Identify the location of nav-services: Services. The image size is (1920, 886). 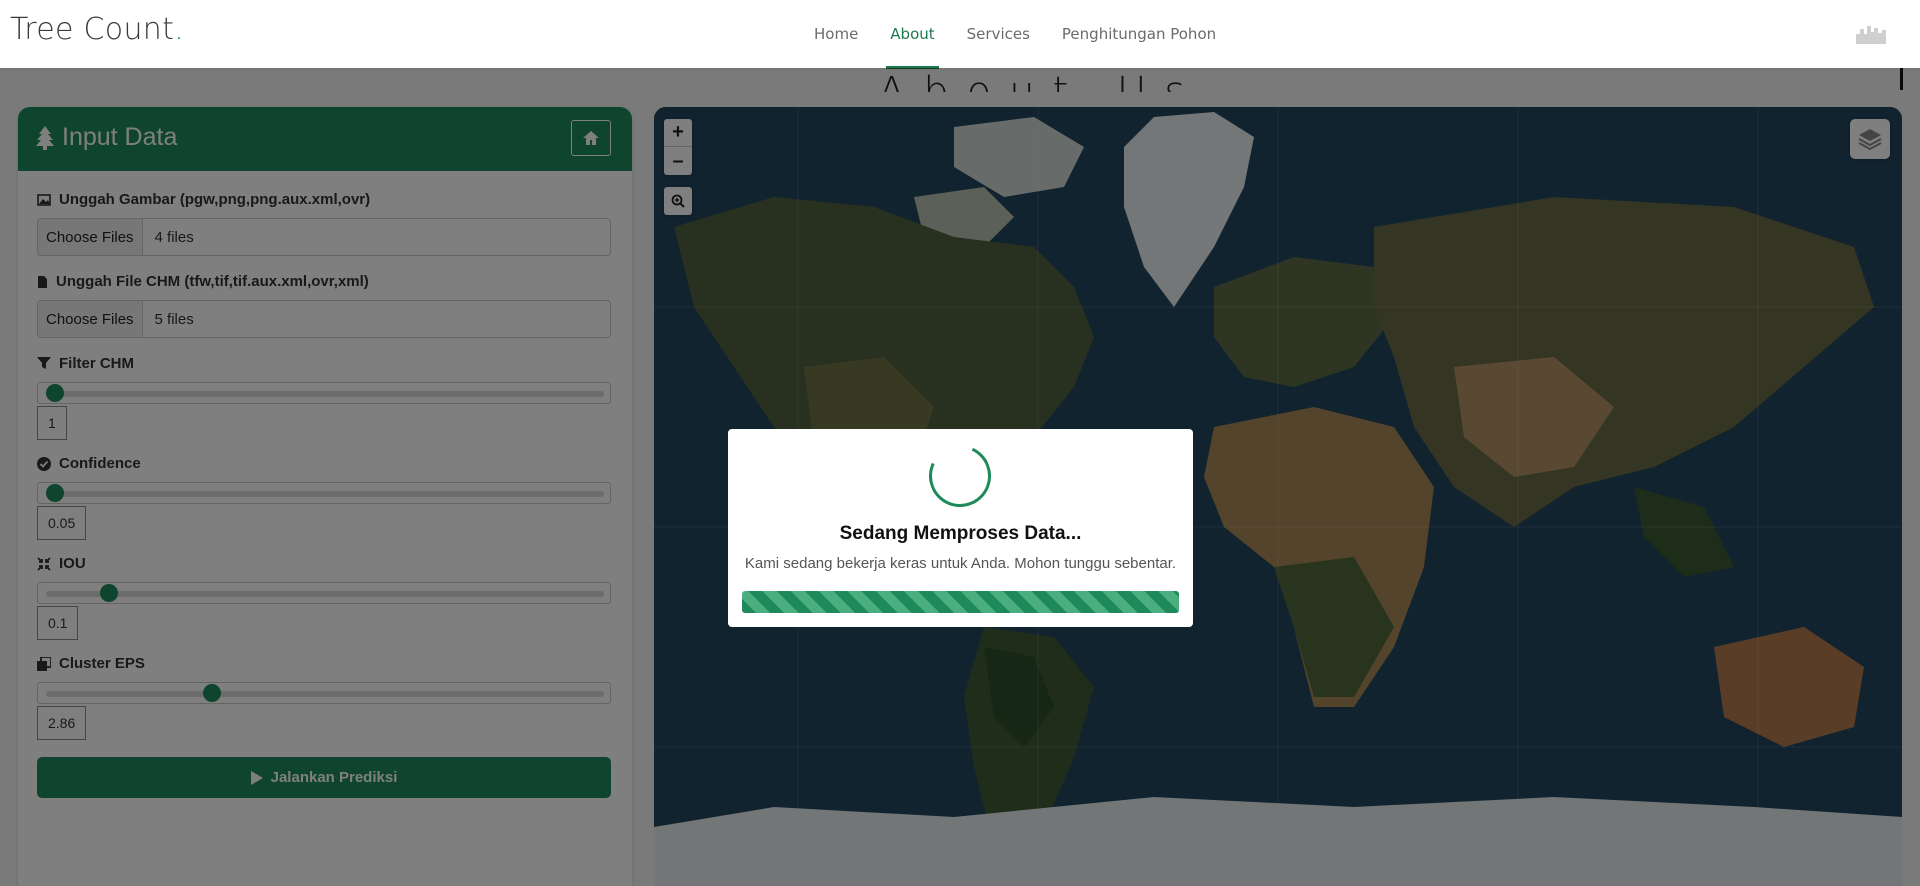
(998, 34).